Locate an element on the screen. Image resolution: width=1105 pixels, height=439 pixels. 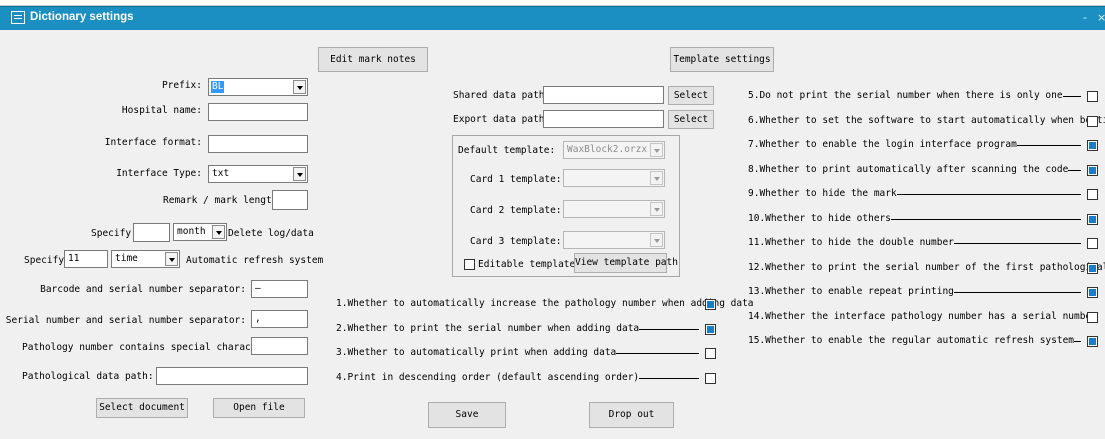
prefix-value: BL is located at coordinates (218, 87).